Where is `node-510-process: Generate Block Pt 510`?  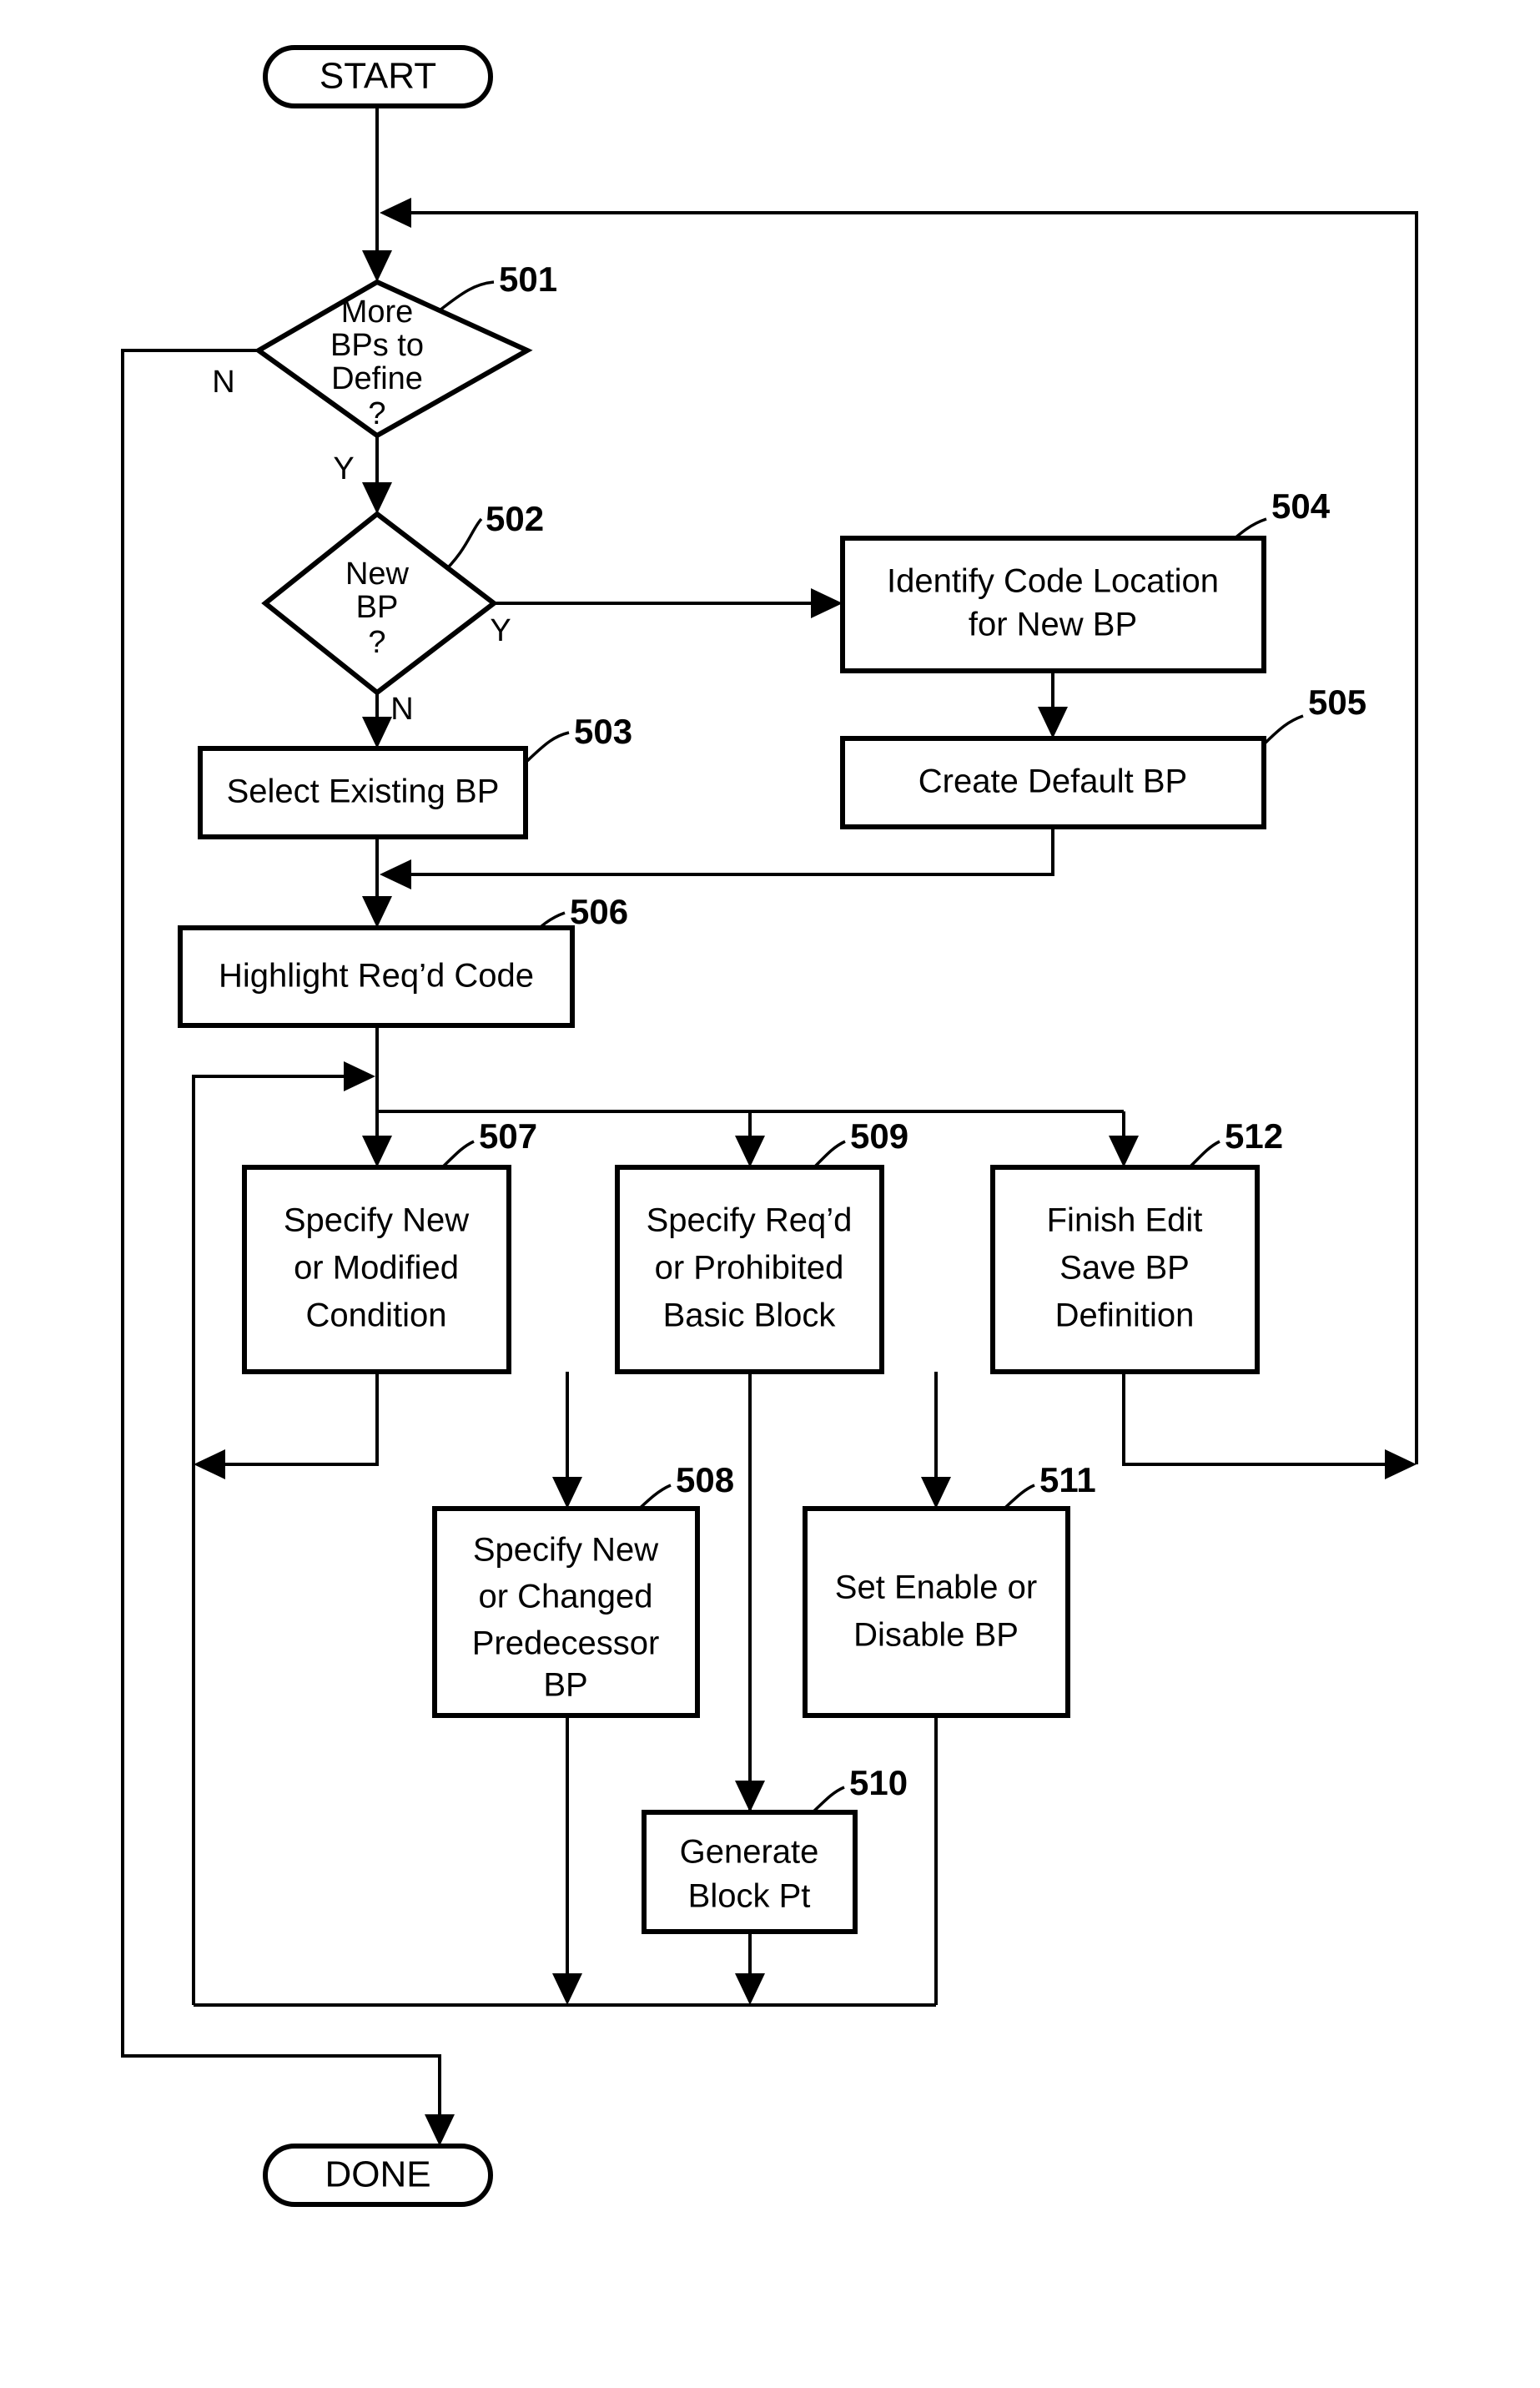 node-510-process: Generate Block Pt 510 is located at coordinates (775, 1849).